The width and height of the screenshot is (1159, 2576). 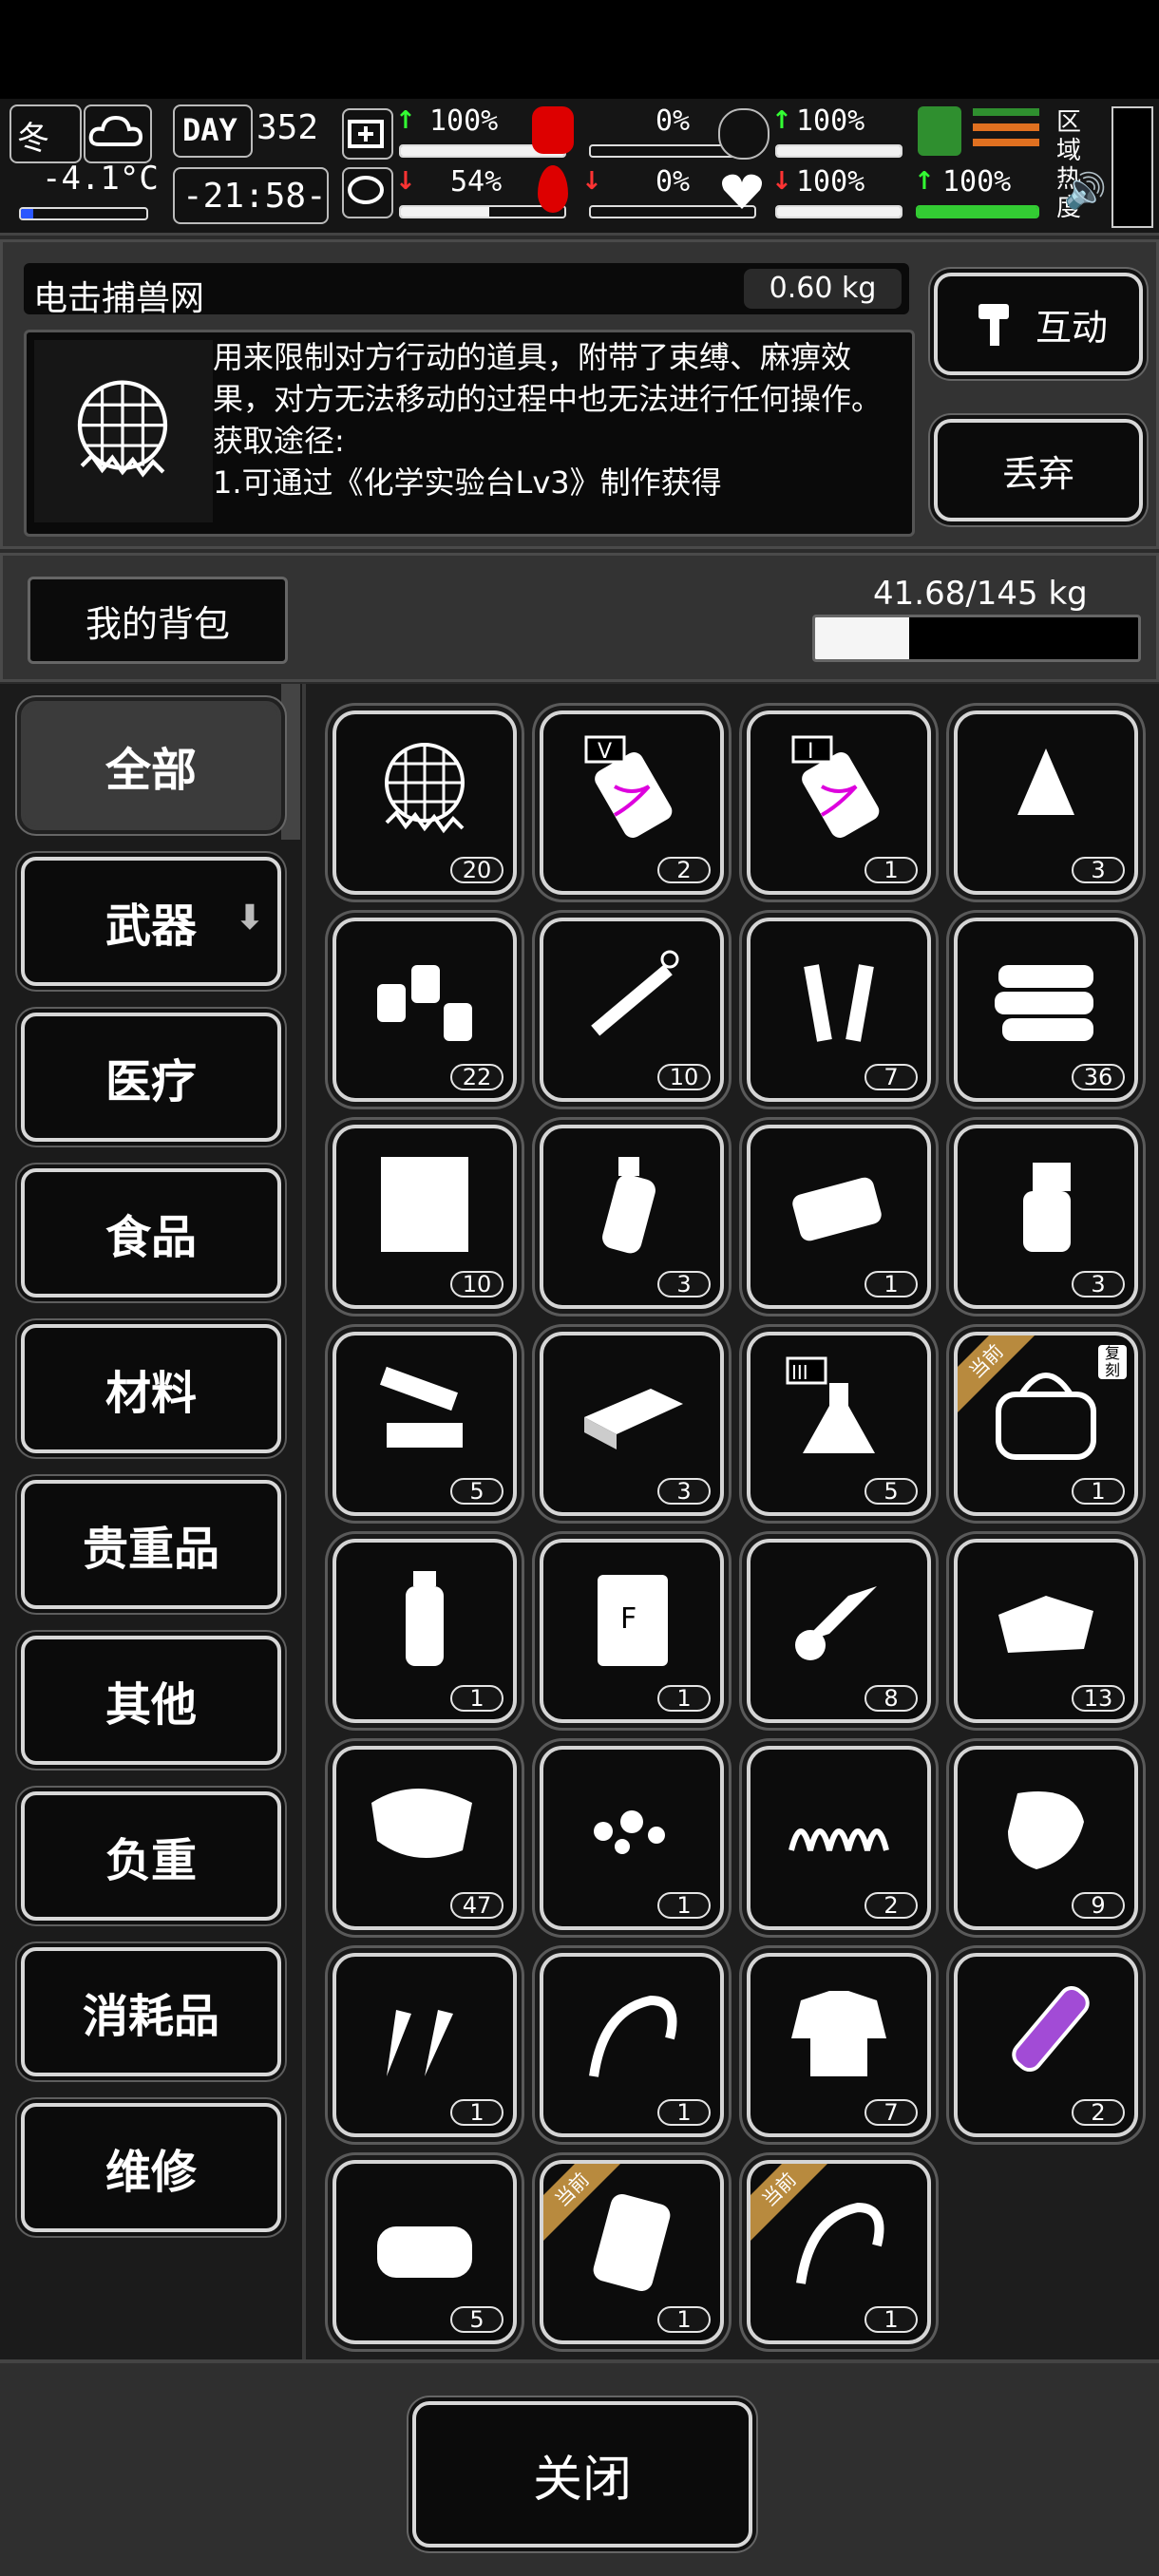 What do you see at coordinates (628, 1619) in the screenshot?
I see `svg-text: F` at bounding box center [628, 1619].